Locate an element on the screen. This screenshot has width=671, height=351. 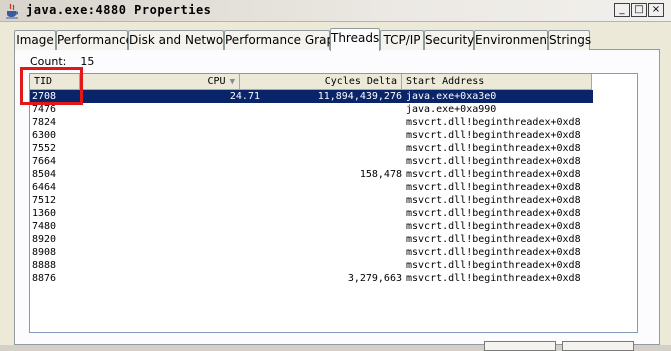
table-row: 7512 msvcrt.dll!beginthreadex+0xd8 is located at coordinates (311, 200).